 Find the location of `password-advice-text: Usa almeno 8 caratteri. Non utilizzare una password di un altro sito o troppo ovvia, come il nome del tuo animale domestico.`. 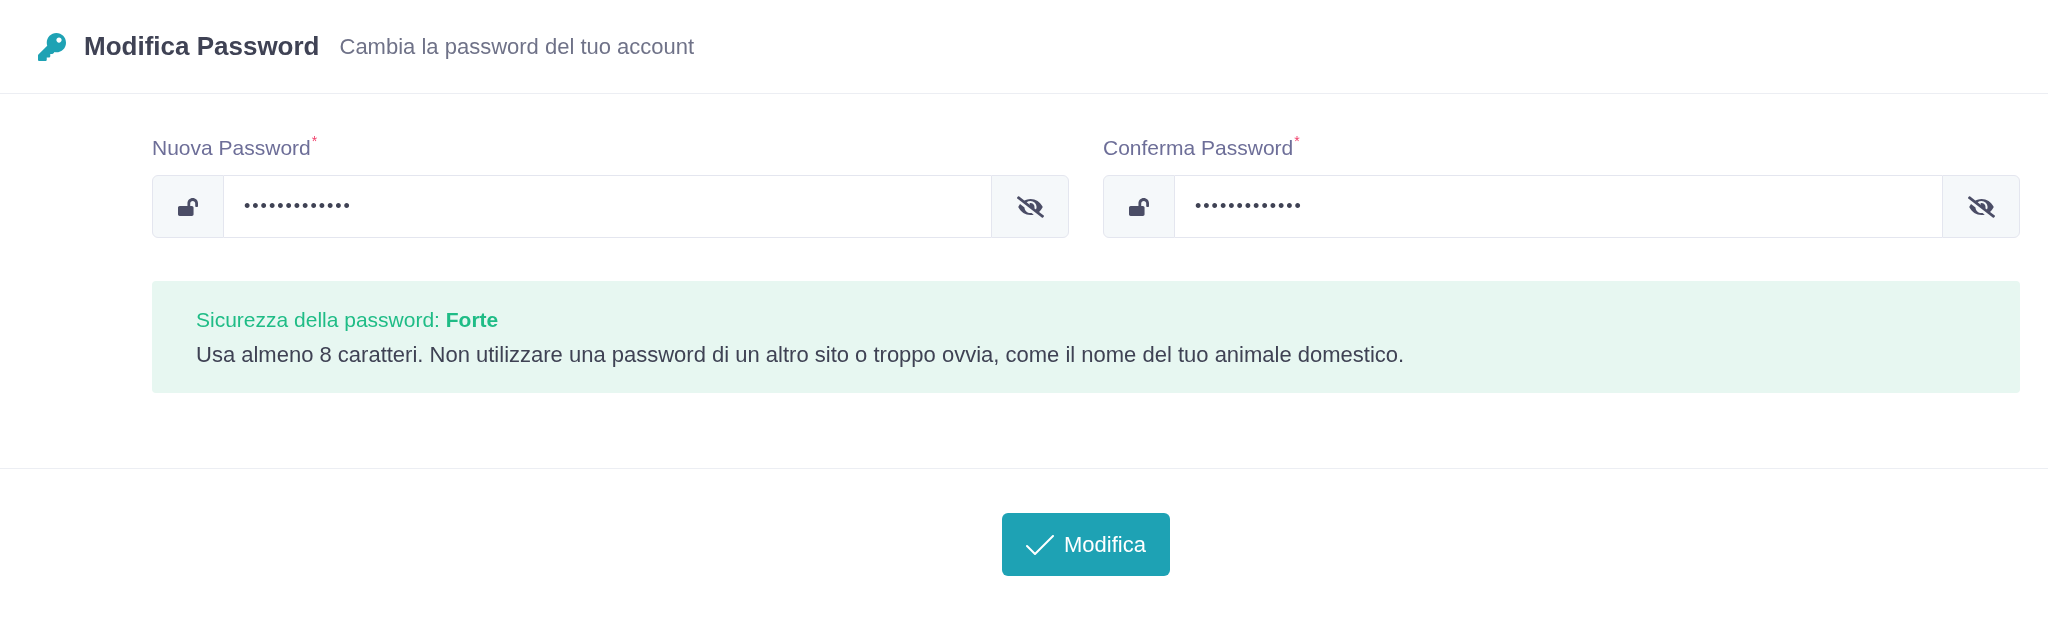

password-advice-text: Usa almeno 8 caratteri. Non utilizzare una password di un altro sito o troppo ovvia, come il nome del tuo animale domestico. is located at coordinates (800, 354).